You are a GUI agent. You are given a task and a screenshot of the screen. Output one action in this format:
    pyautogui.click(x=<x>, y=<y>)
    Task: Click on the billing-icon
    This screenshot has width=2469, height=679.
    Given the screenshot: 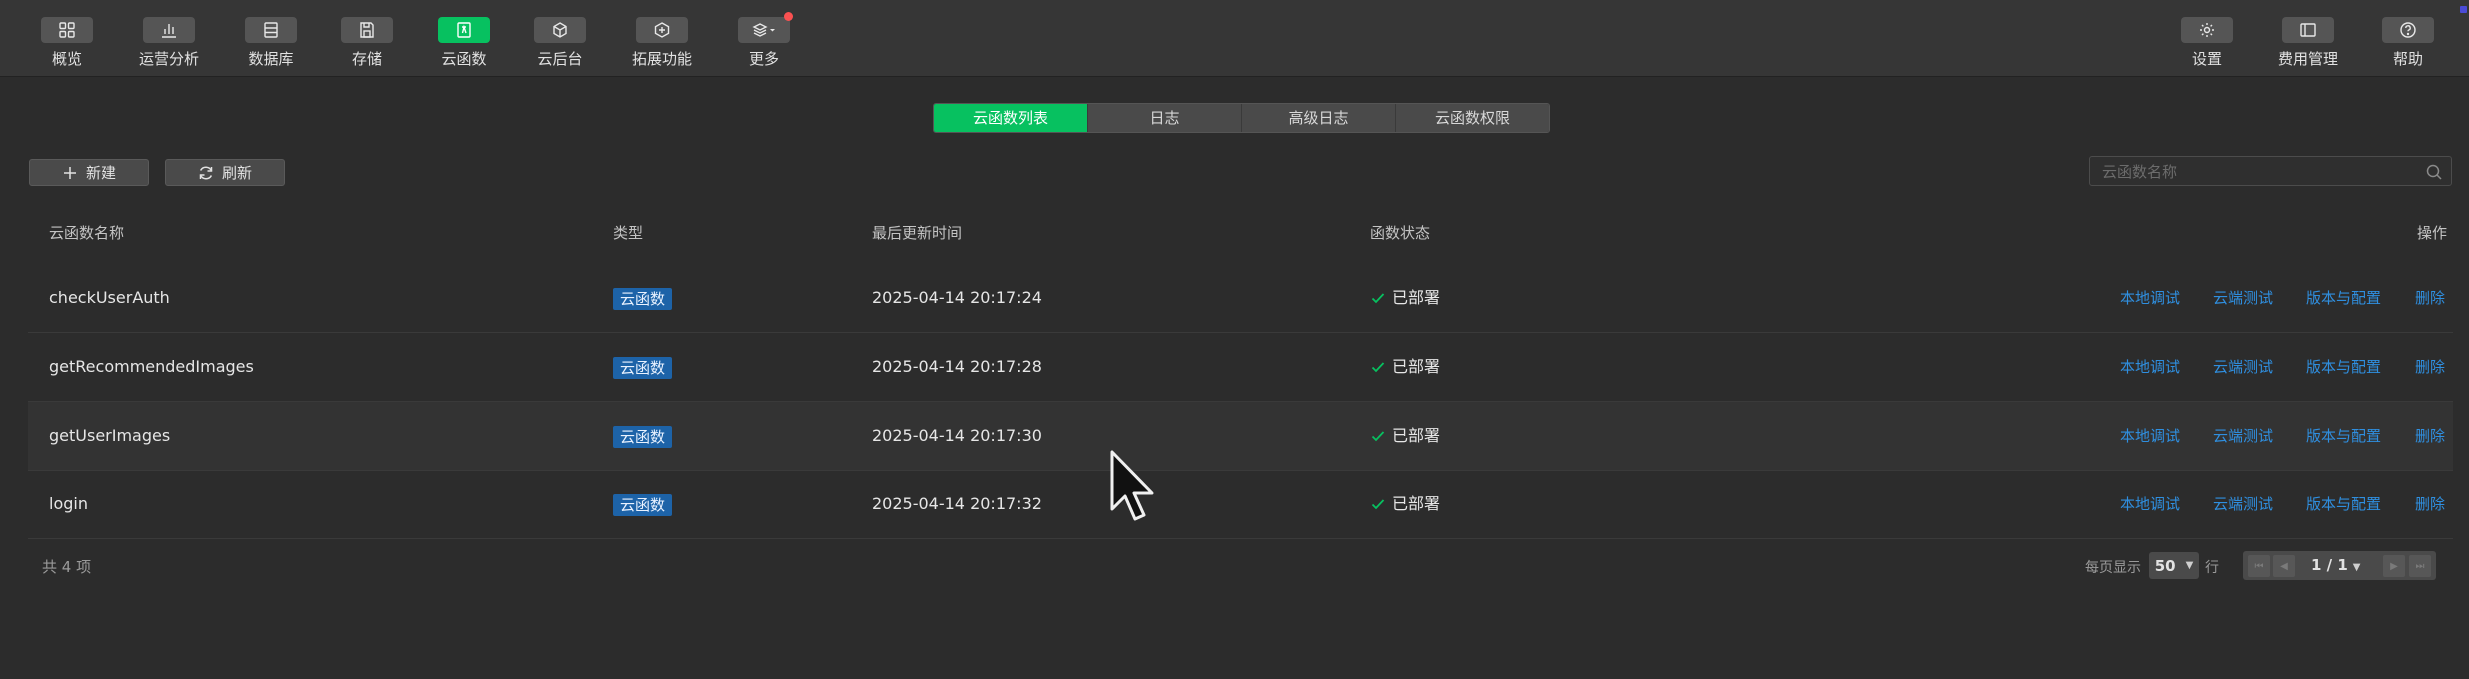 What is the action you would take?
    pyautogui.click(x=2308, y=30)
    